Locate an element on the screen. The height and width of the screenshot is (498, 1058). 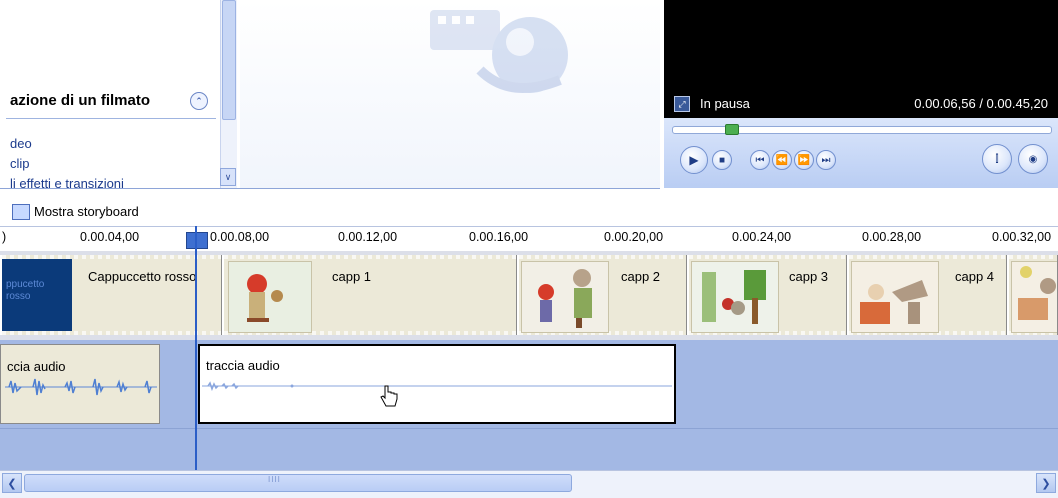
fullscreen-icon: ⤢ is located at coordinates (682, 104).